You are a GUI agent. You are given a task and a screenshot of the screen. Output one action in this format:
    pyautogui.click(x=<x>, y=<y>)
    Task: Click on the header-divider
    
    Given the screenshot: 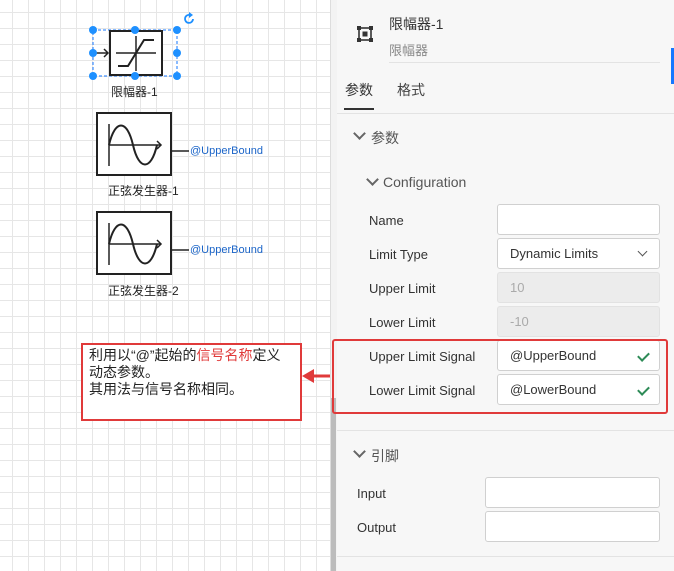 What is the action you would take?
    pyautogui.click(x=524, y=62)
    